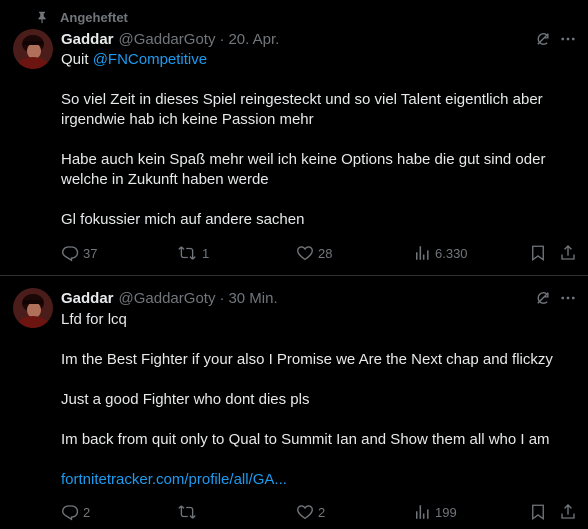 The height and width of the screenshot is (529, 588). I want to click on reply-button: 2, so click(75, 512).